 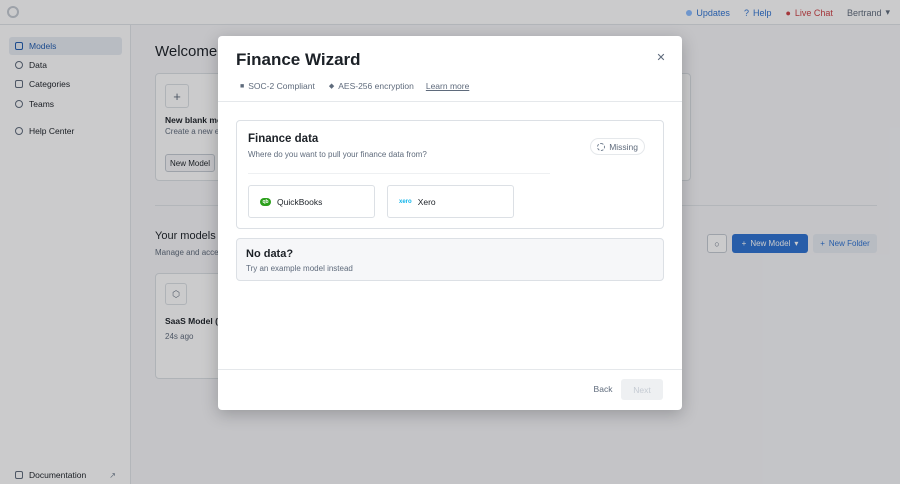 What do you see at coordinates (331, 86) in the screenshot?
I see `key-icon: ◆` at bounding box center [331, 86].